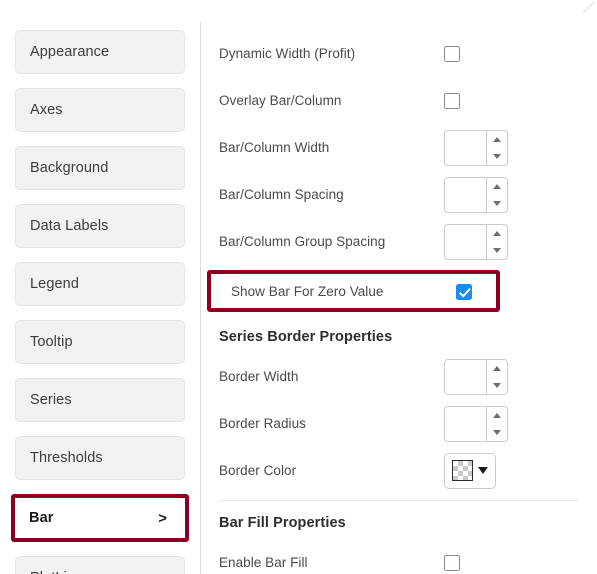 The width and height of the screenshot is (597, 574). What do you see at coordinates (465, 194) in the screenshot?
I see `bar-column-spacing-input` at bounding box center [465, 194].